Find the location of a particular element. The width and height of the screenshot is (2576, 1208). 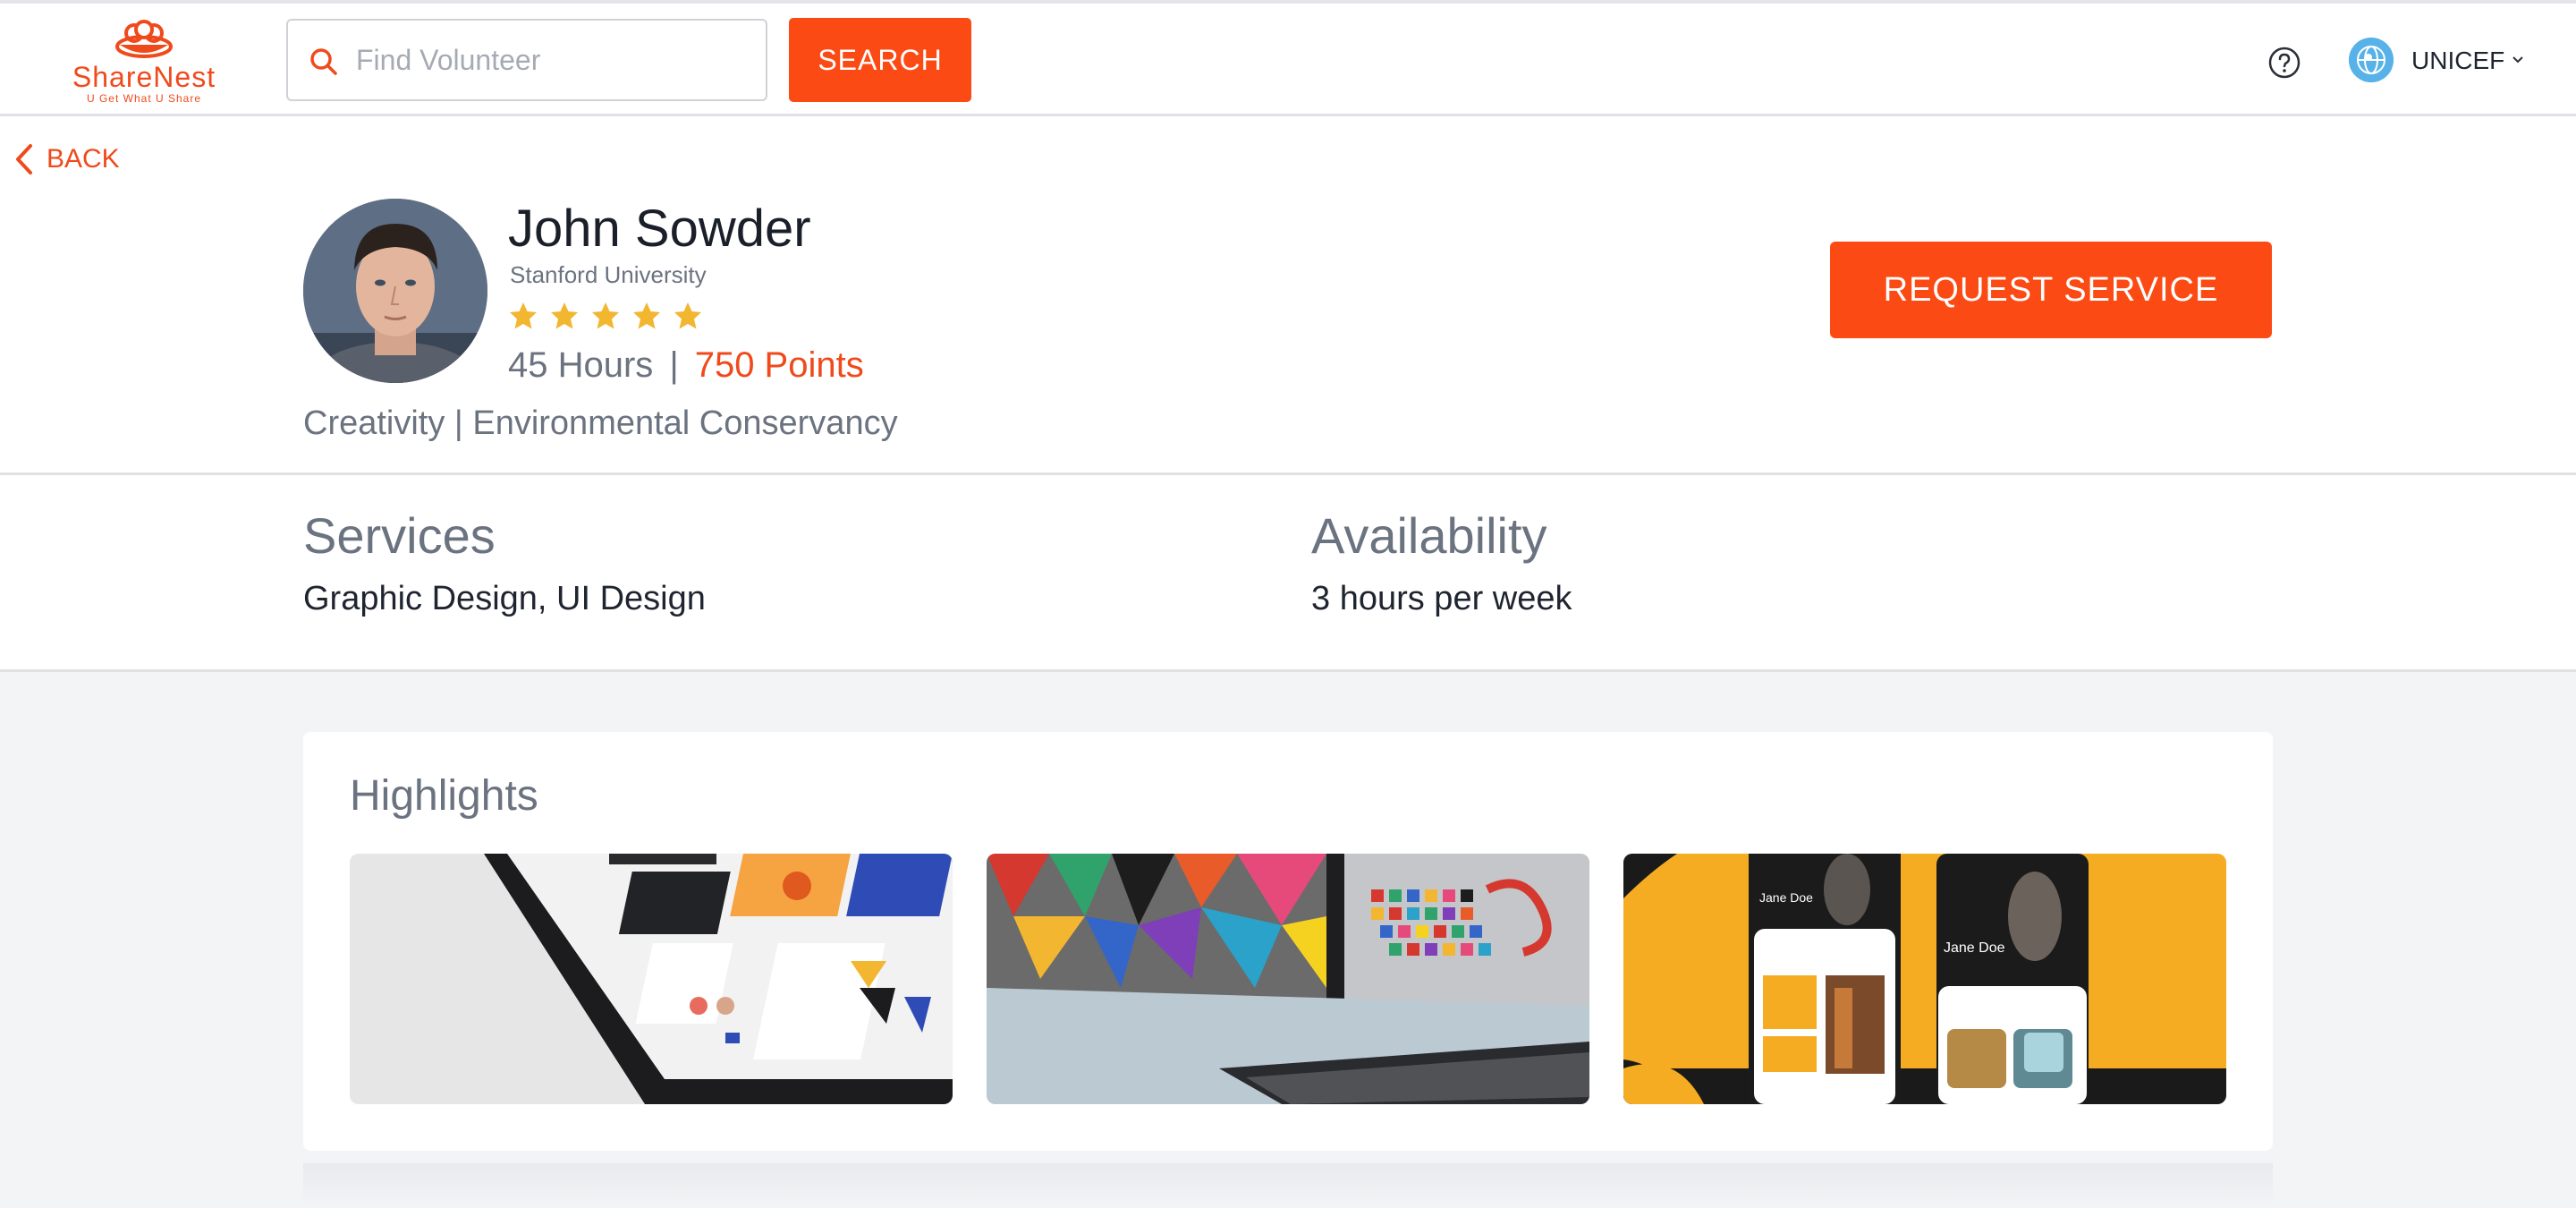

chevron-down-icon is located at coordinates (2518, 60).